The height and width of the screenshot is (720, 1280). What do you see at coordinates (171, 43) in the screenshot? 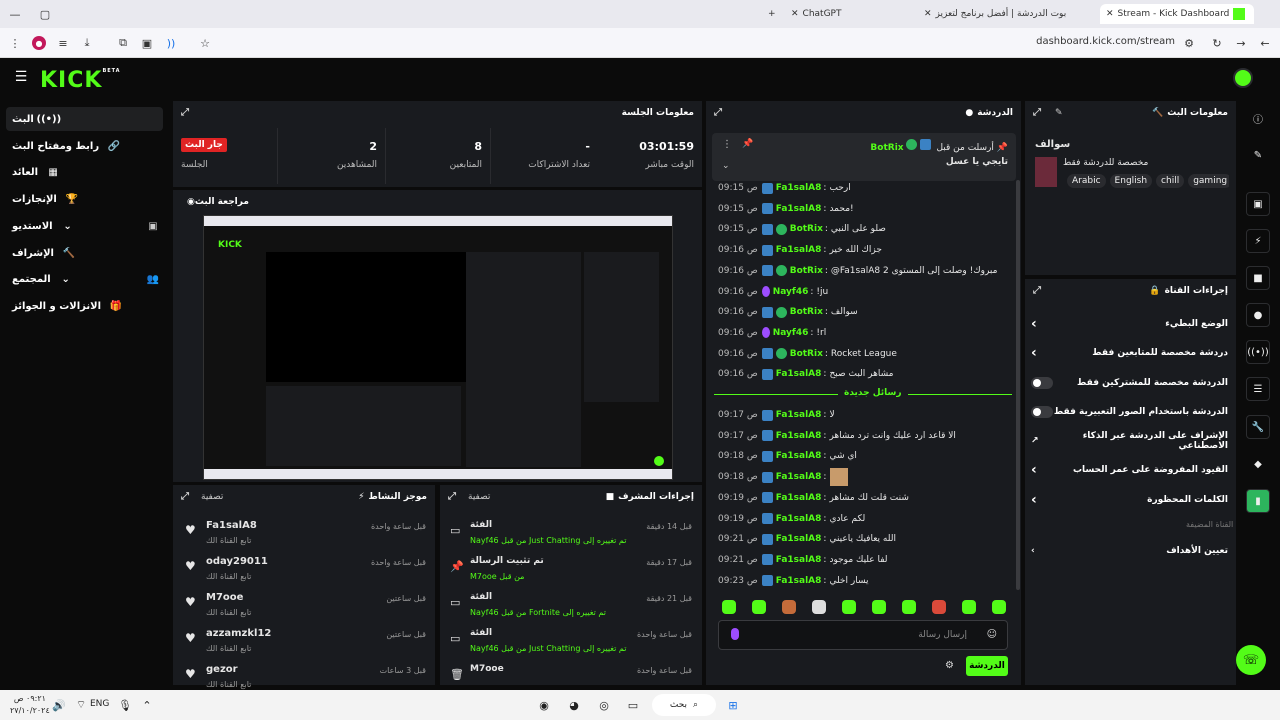
I see `read-aloud-icon: ))` at bounding box center [171, 43].